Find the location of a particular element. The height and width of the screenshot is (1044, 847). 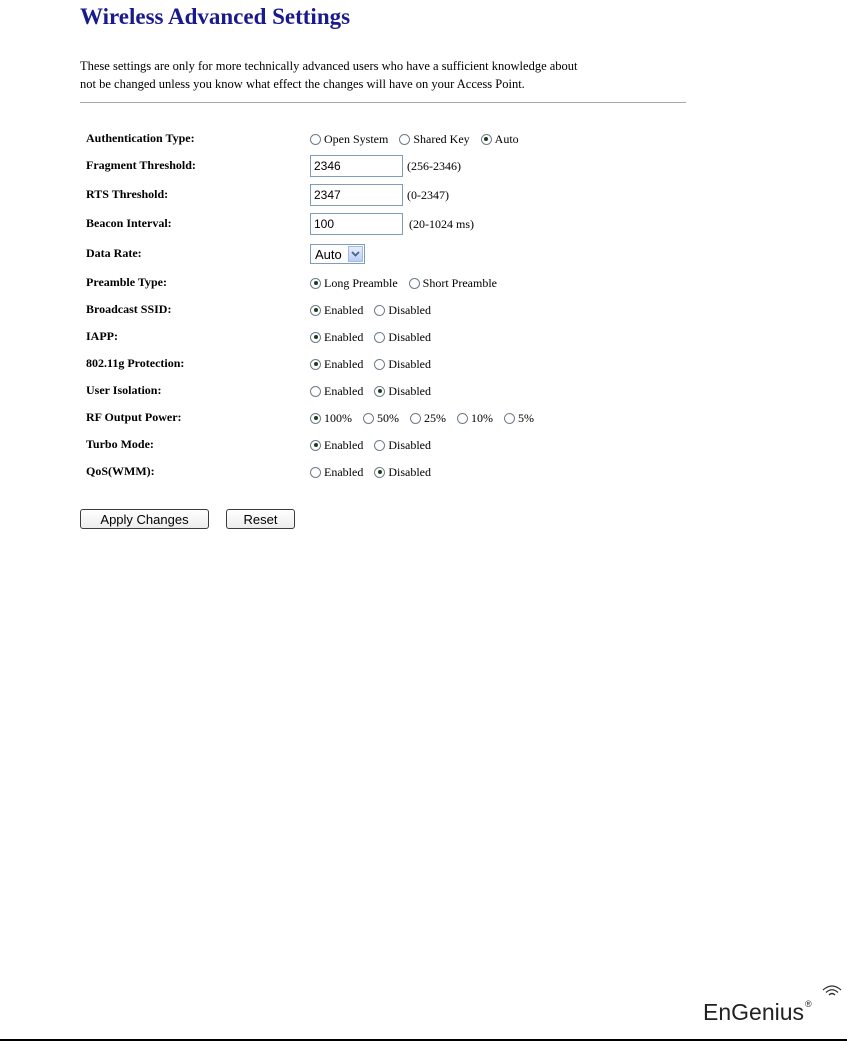

radio-protection-disabled: Disabled is located at coordinates (402, 364).